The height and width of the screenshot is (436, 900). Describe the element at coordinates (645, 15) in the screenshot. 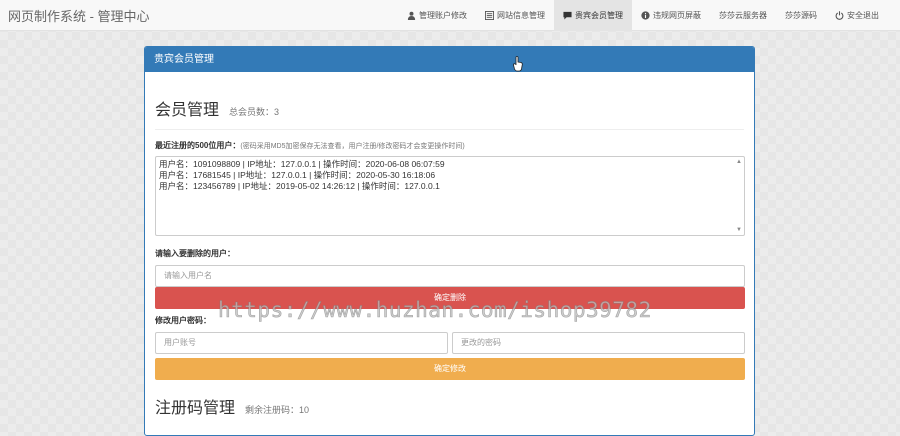

I see `info-circle-icon` at that location.